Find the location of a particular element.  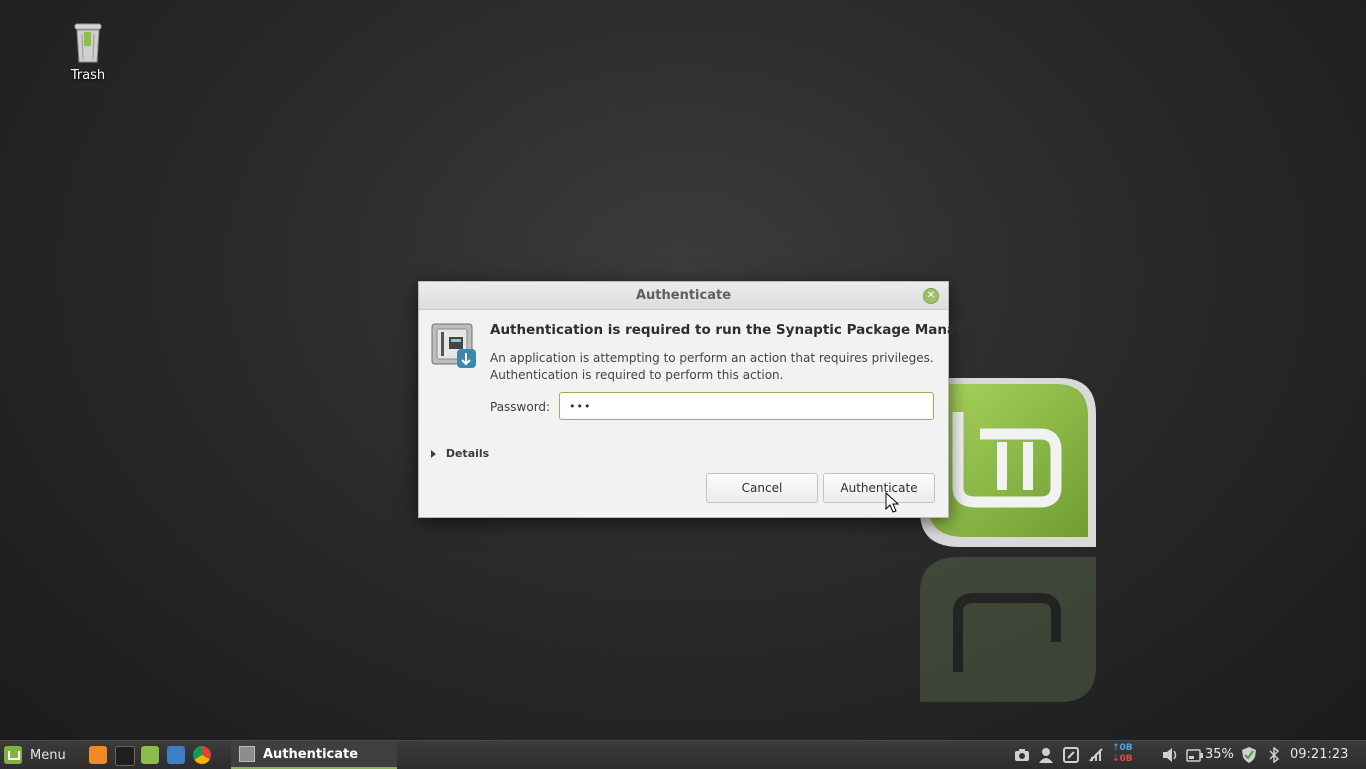

window-button-authenticate: Authenticate is located at coordinates (314, 755).